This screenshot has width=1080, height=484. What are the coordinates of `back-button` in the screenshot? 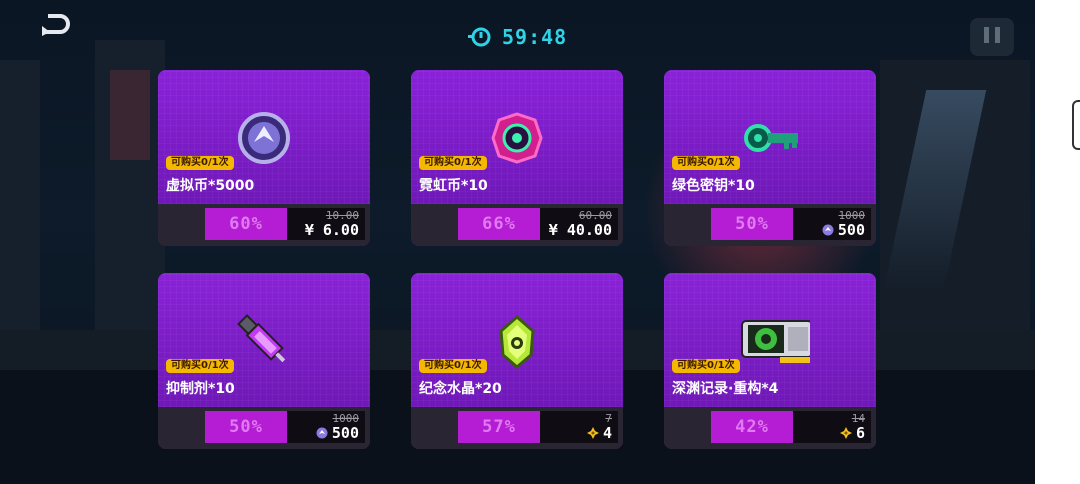 It's located at (55, 25).